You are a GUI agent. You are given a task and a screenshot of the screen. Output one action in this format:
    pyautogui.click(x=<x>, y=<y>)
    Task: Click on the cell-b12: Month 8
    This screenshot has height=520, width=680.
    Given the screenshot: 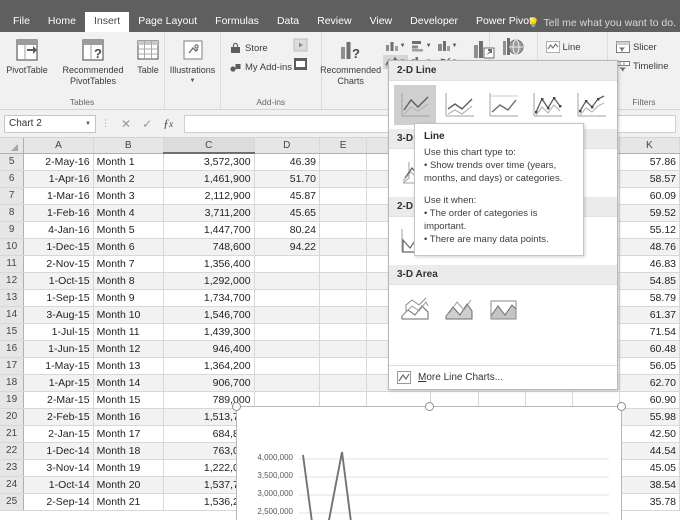 What is the action you would take?
    pyautogui.click(x=128, y=281)
    